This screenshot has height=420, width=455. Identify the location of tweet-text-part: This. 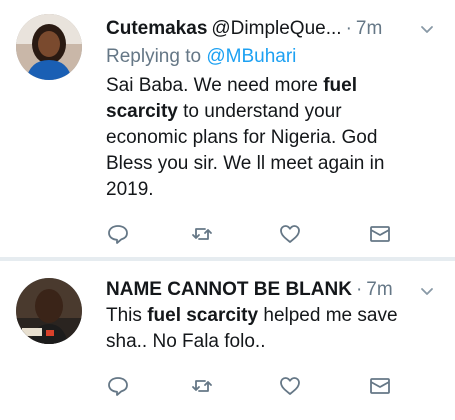
(127, 315).